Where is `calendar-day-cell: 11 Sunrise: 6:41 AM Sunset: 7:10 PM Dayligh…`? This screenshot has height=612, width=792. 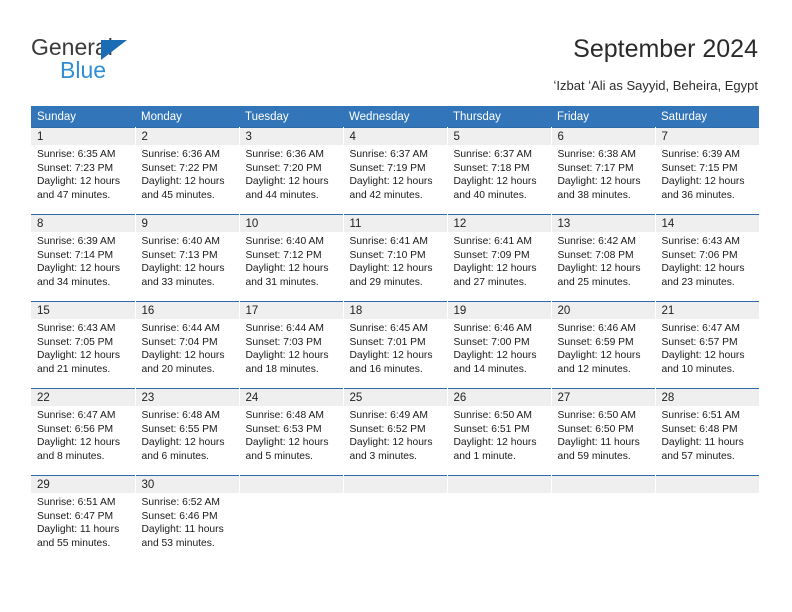
calendar-day-cell: 11 Sunrise: 6:41 AM Sunset: 7:10 PM Dayligh… is located at coordinates (395, 258).